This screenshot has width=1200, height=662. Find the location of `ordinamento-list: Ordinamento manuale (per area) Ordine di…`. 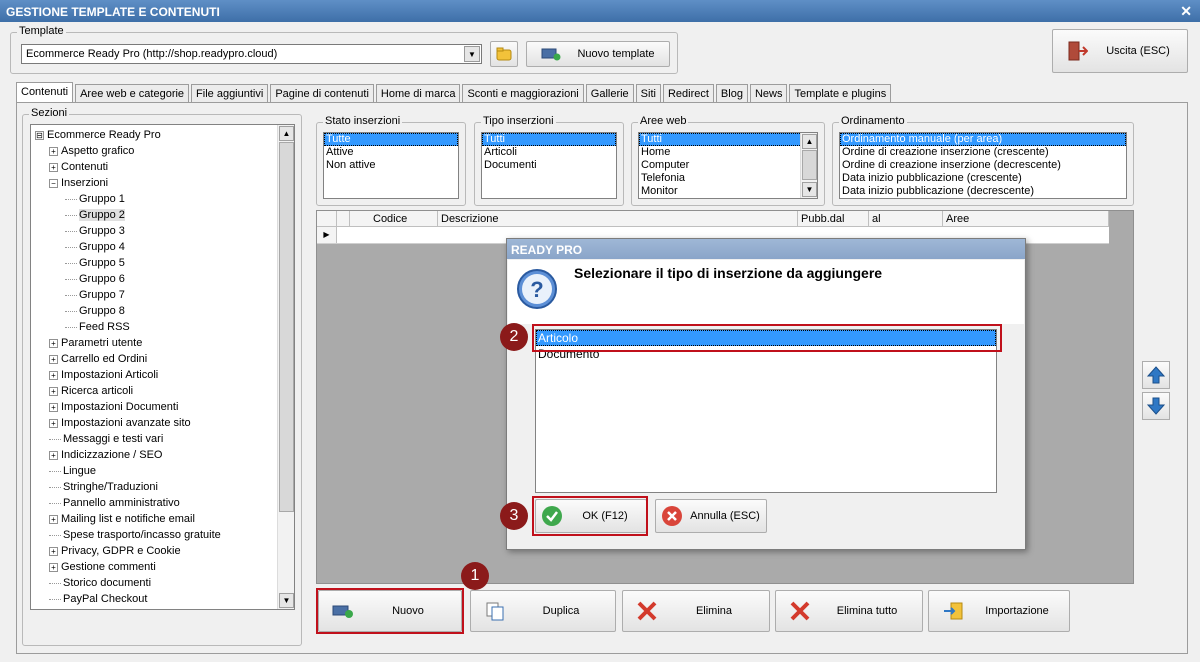

ordinamento-list: Ordinamento manuale (per area) Ordine di… is located at coordinates (983, 165).